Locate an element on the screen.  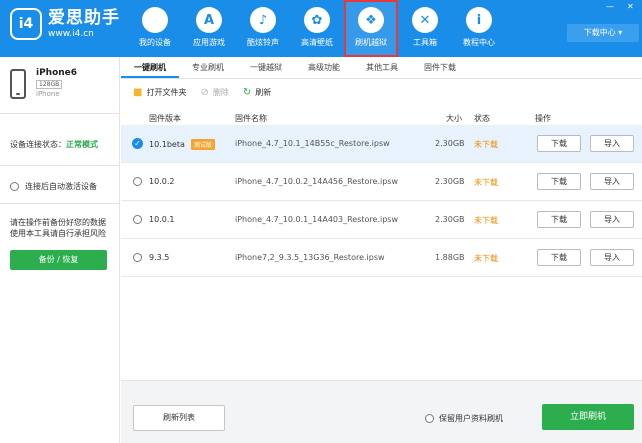
device-model: iPhone is located at coordinates (48, 94).